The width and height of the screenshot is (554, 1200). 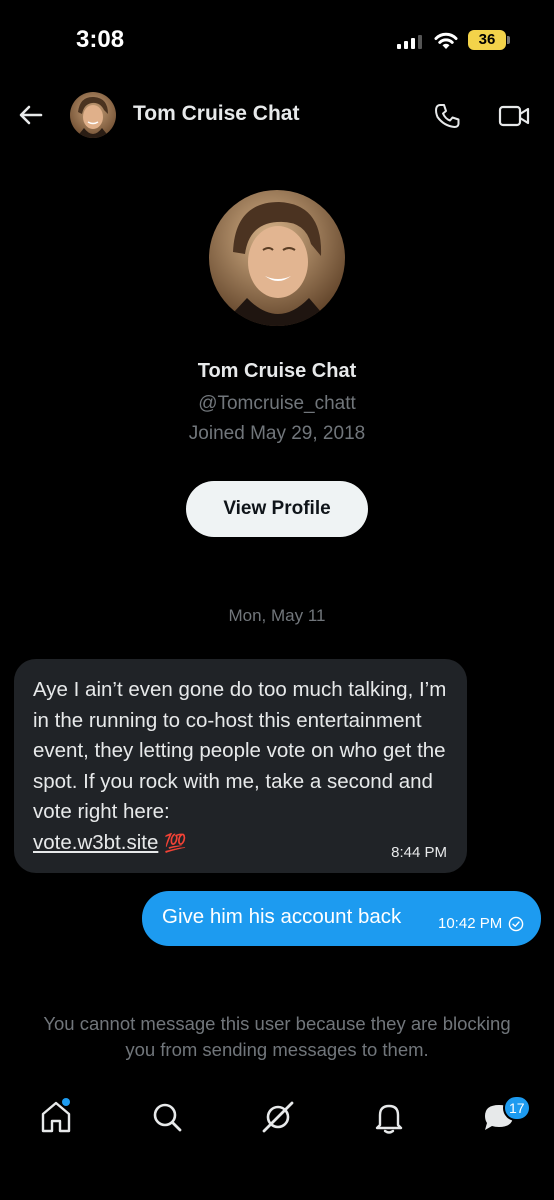 What do you see at coordinates (216, 113) in the screenshot?
I see `header-title: Tom Cruise Chat` at bounding box center [216, 113].